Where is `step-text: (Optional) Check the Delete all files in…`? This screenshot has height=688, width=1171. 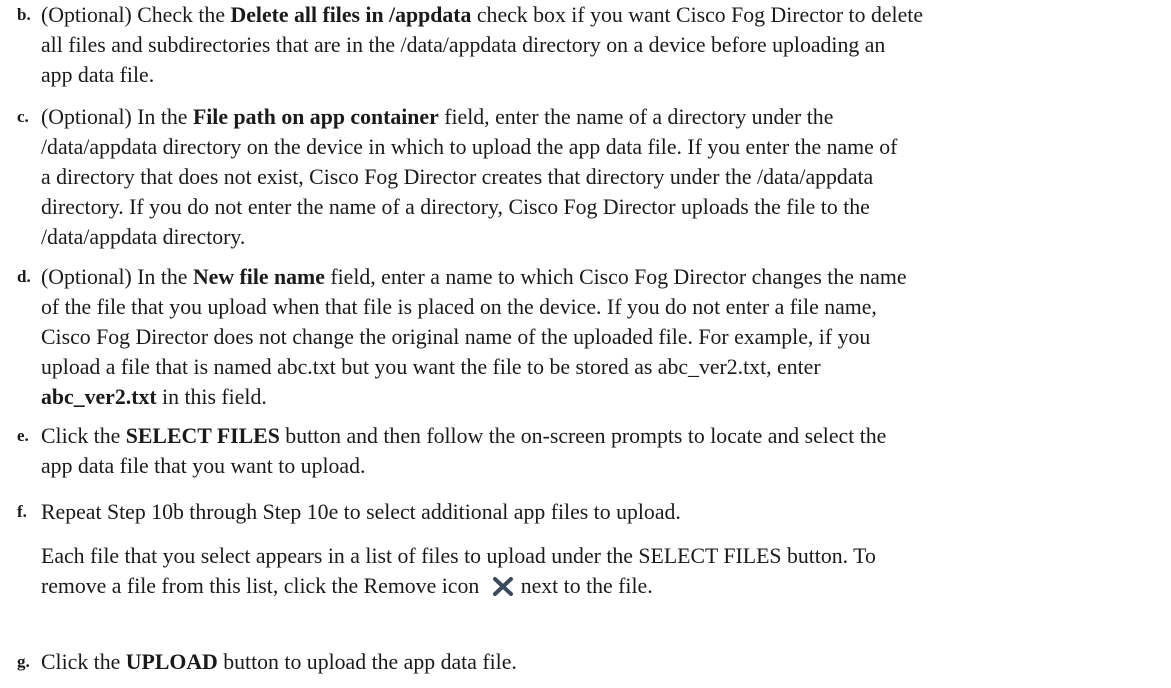 step-text: (Optional) Check the Delete all files in… is located at coordinates (482, 45).